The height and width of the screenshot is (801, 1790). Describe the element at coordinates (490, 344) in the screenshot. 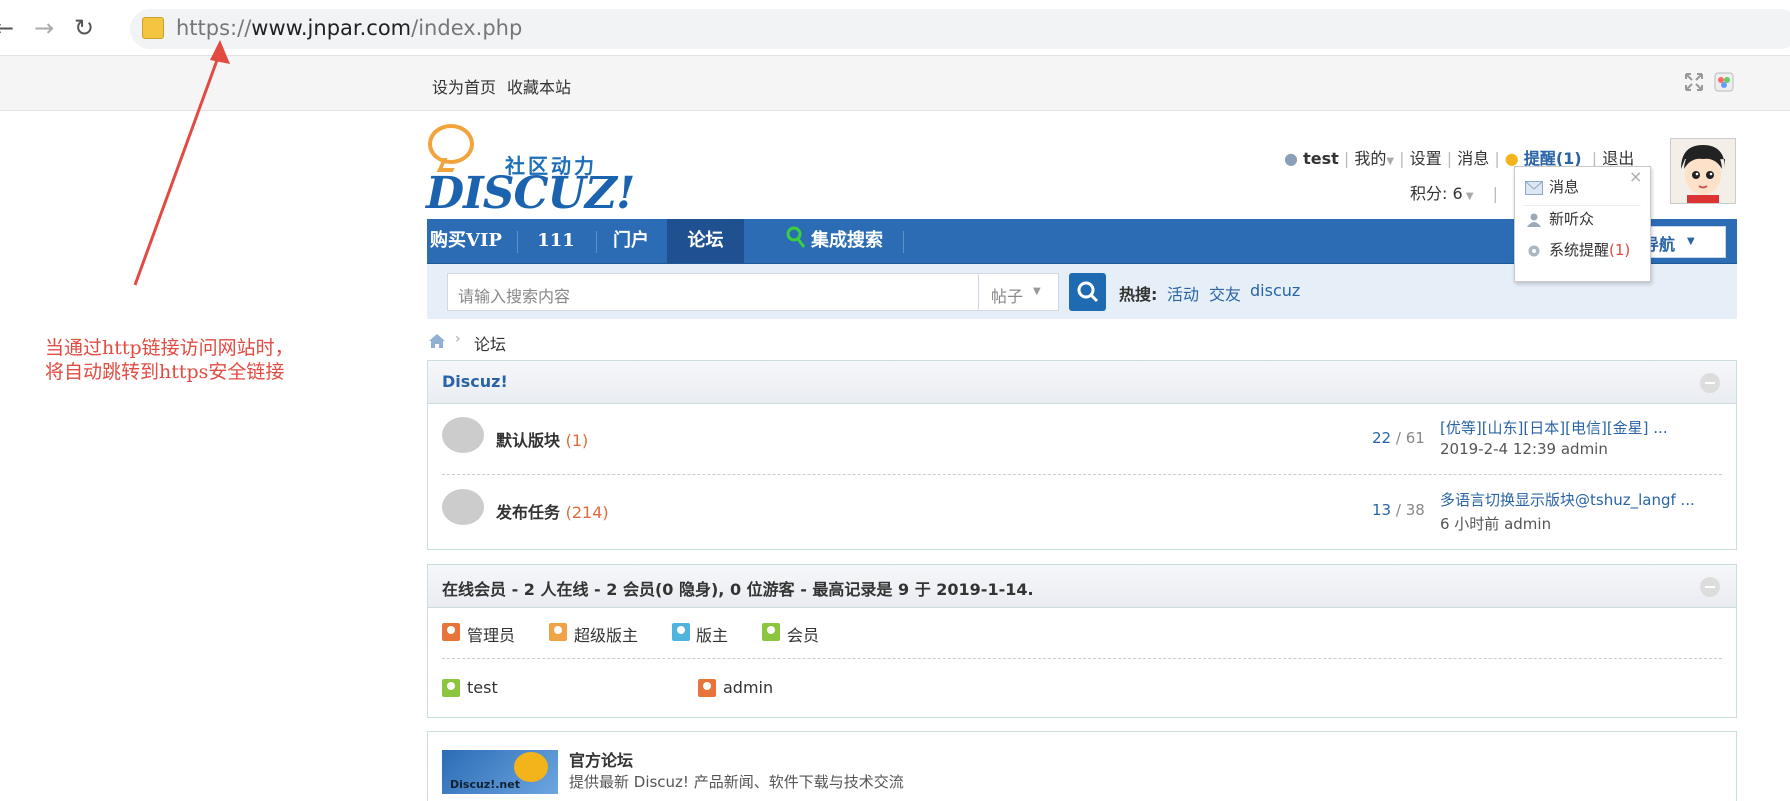

I see `breadcrumb-current: 论坛` at that location.